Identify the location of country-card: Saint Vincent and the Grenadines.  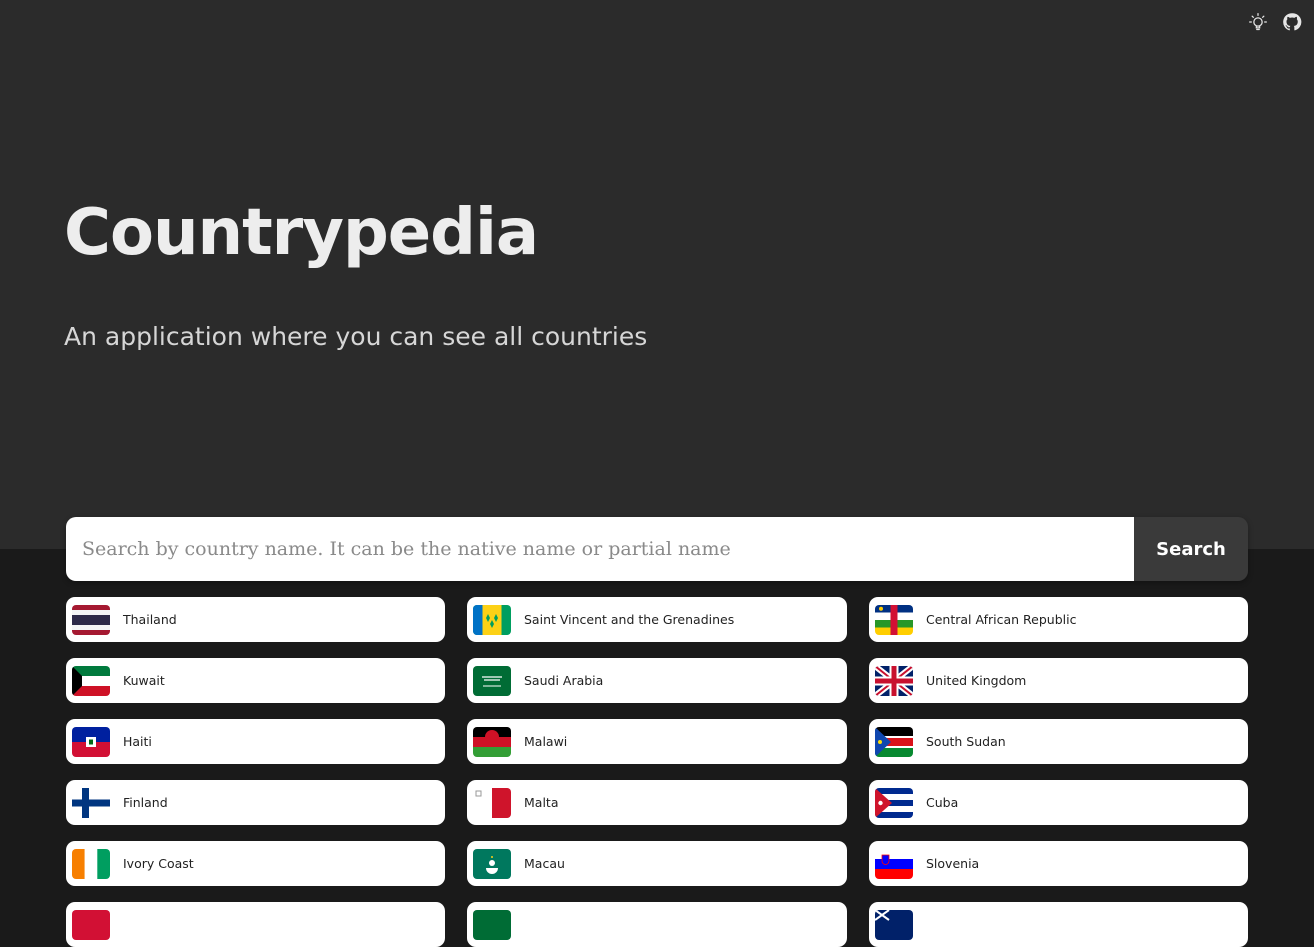
(657, 619).